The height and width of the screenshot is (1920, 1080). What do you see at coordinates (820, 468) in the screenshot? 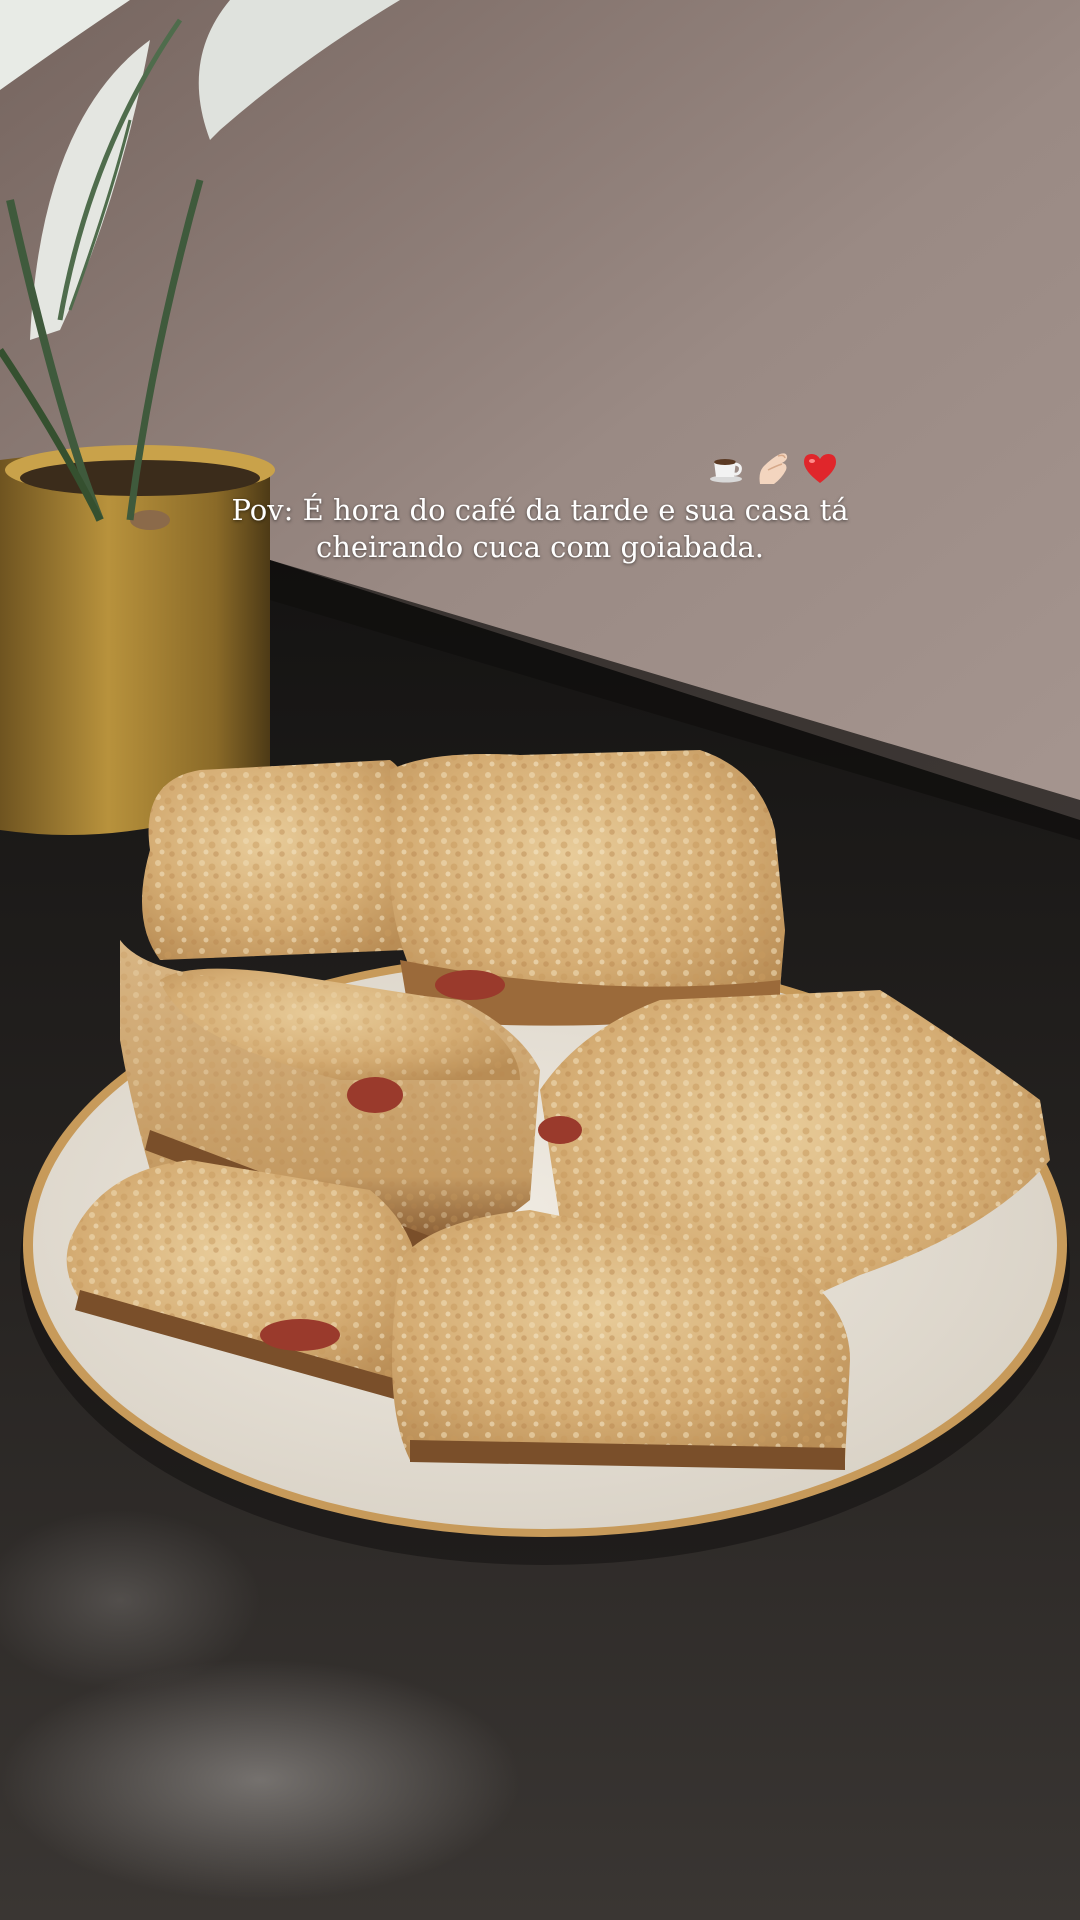
I see `red-heart-icon` at bounding box center [820, 468].